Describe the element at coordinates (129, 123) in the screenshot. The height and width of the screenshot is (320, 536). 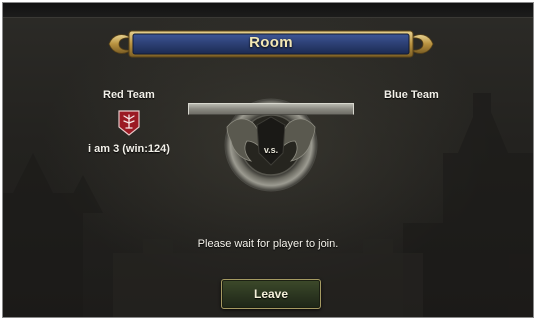
I see `flame-crest-icon` at that location.